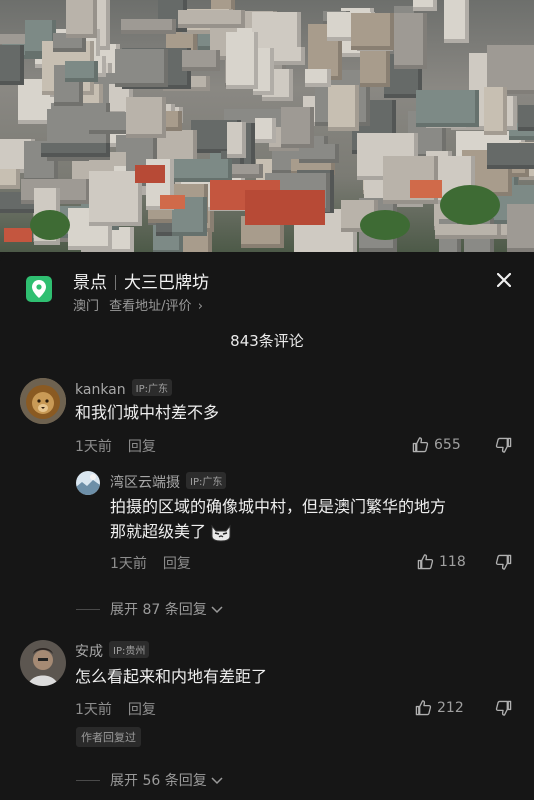 The width and height of the screenshot is (534, 800). Describe the element at coordinates (129, 649) in the screenshot. I see `ip-badge: IP:贵州` at that location.